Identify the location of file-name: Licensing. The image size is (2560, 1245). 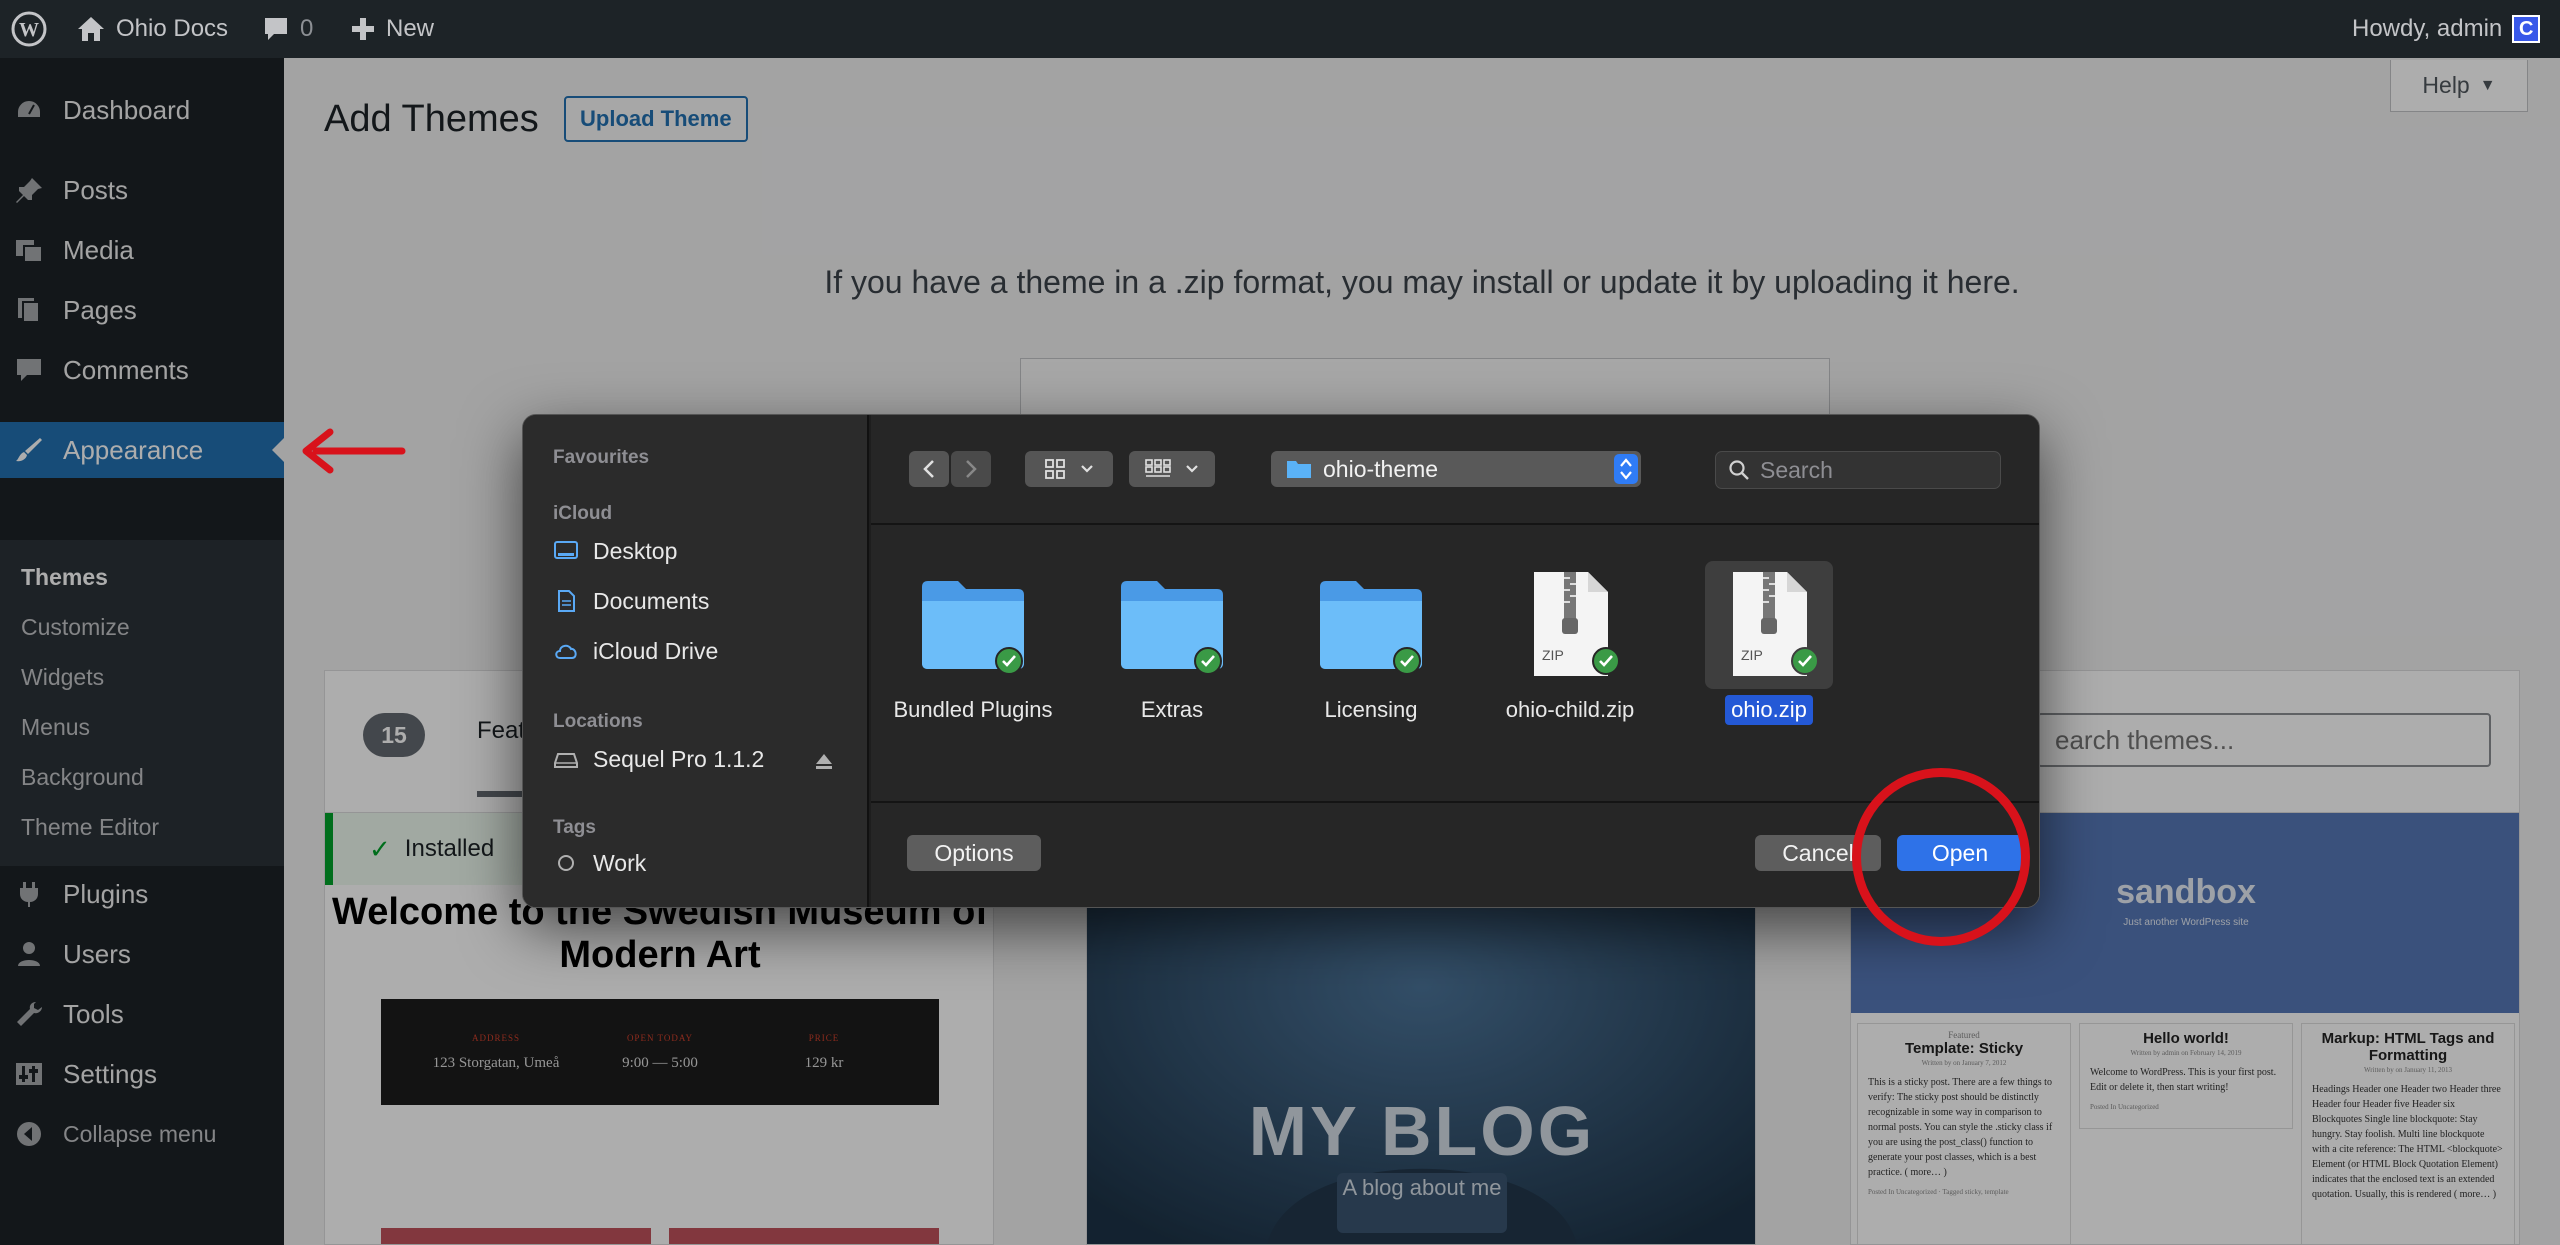
(1371, 709).